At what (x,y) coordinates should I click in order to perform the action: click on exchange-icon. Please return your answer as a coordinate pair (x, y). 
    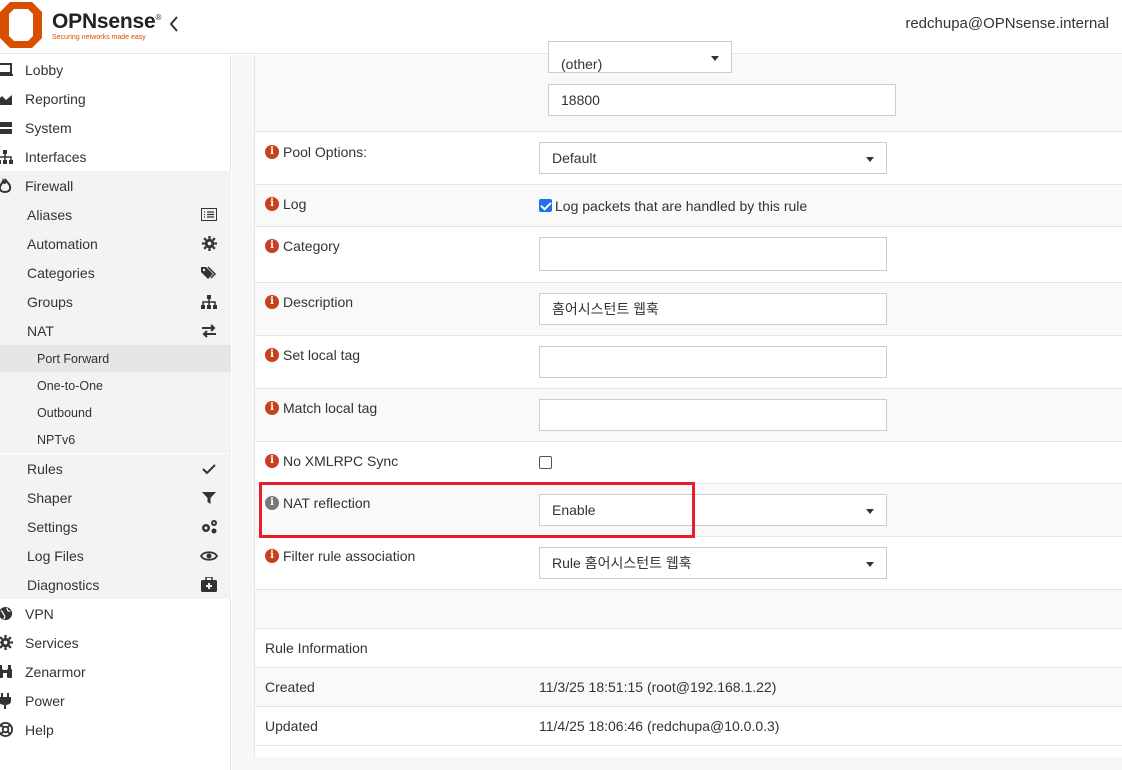
    Looking at the image, I should click on (209, 331).